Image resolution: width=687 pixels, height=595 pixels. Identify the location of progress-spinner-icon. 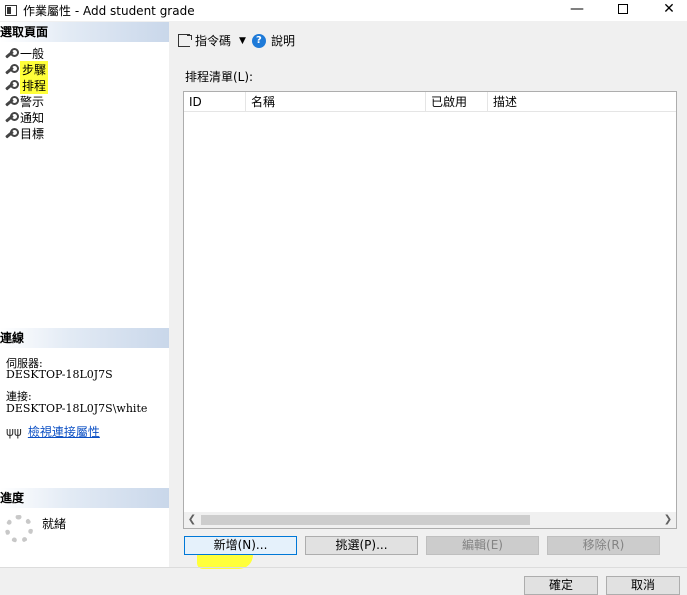
(19, 529).